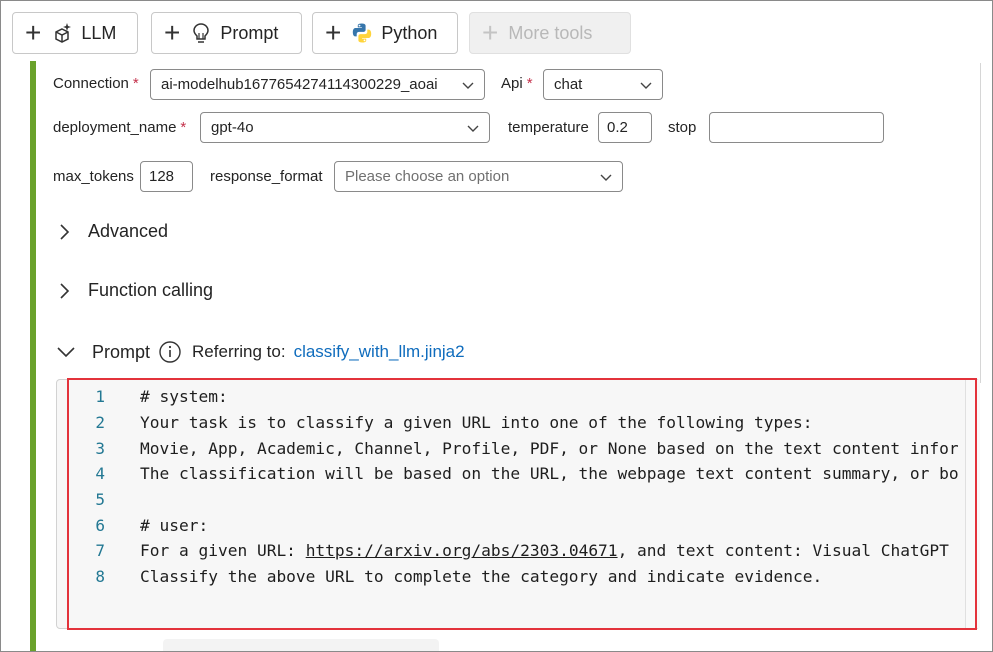  What do you see at coordinates (166, 176) in the screenshot?
I see `max-tokens-input: 128` at bounding box center [166, 176].